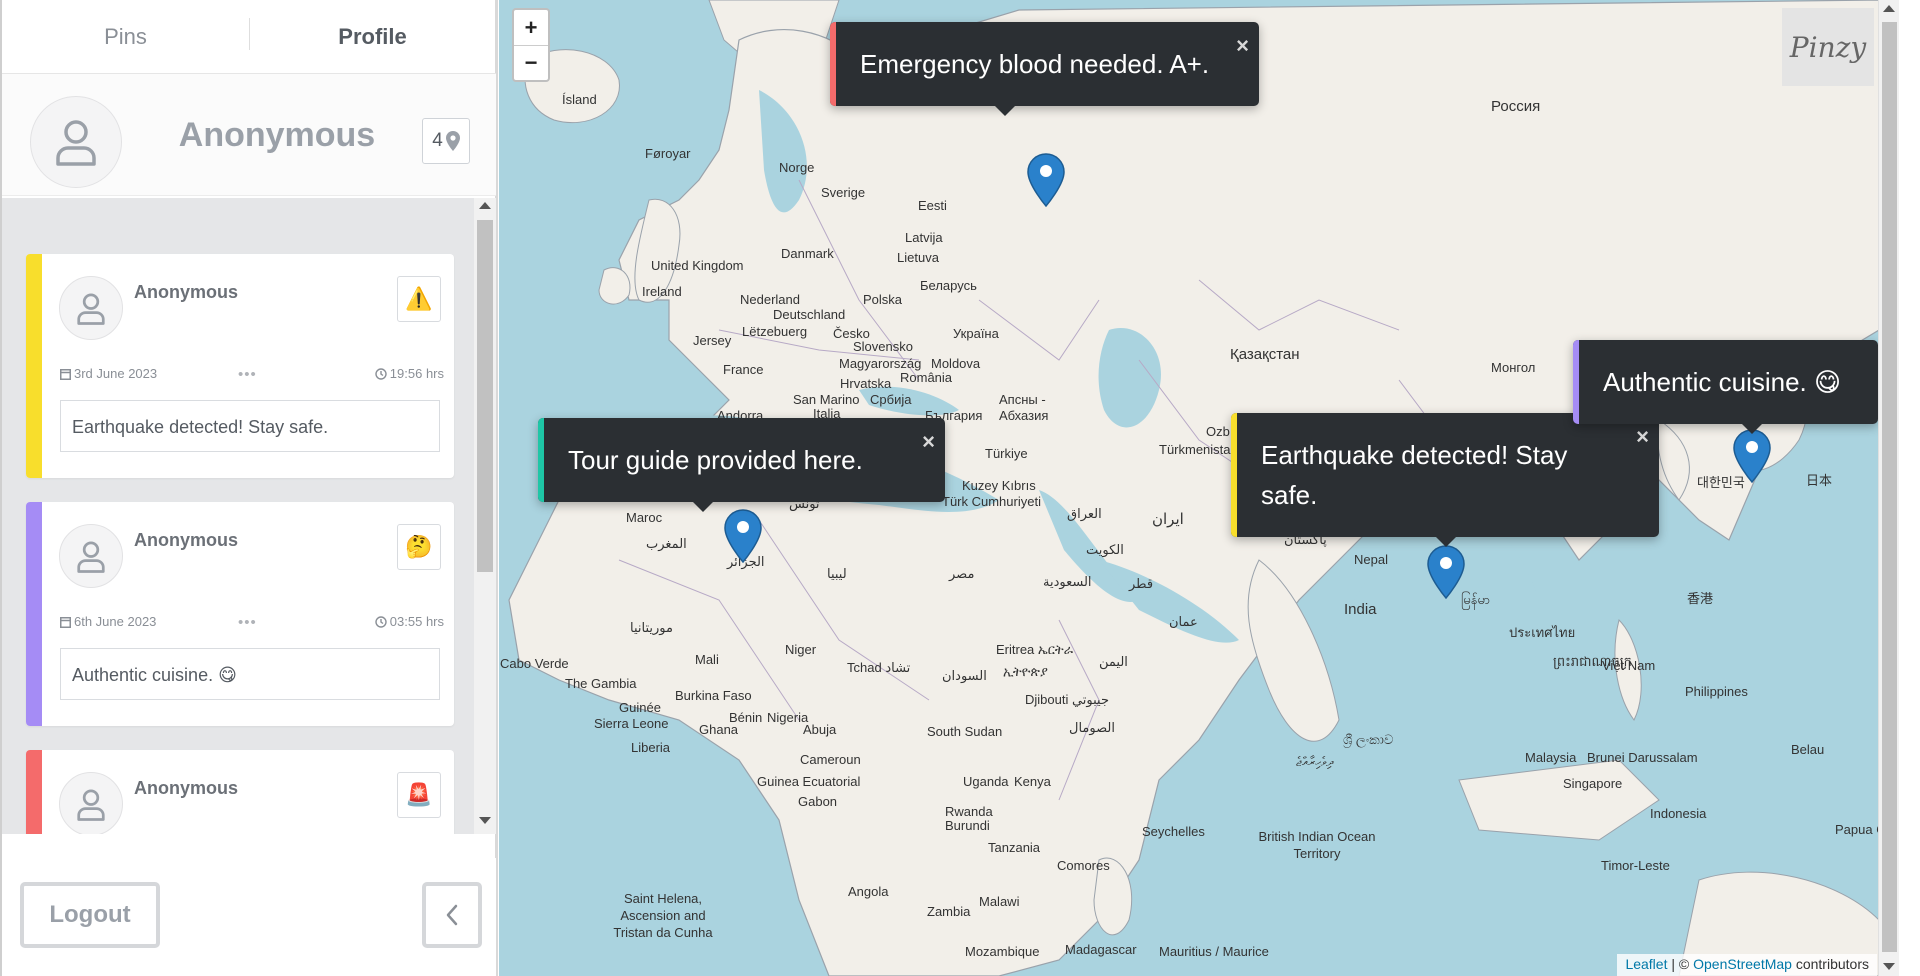 The height and width of the screenshot is (976, 1920). Describe the element at coordinates (1092, 727) in the screenshot. I see `map-label: الصومال` at that location.